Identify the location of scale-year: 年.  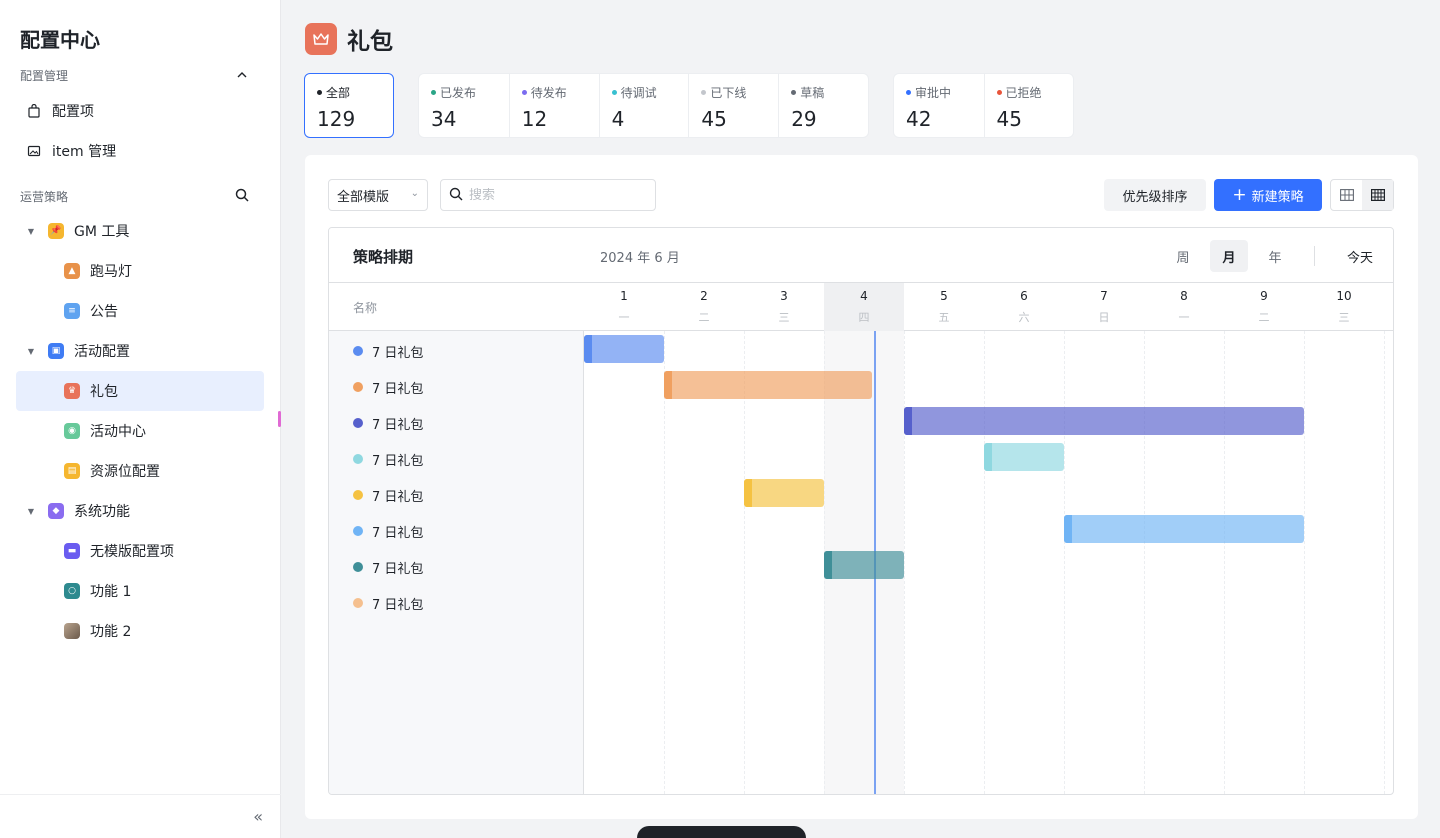
(1275, 256).